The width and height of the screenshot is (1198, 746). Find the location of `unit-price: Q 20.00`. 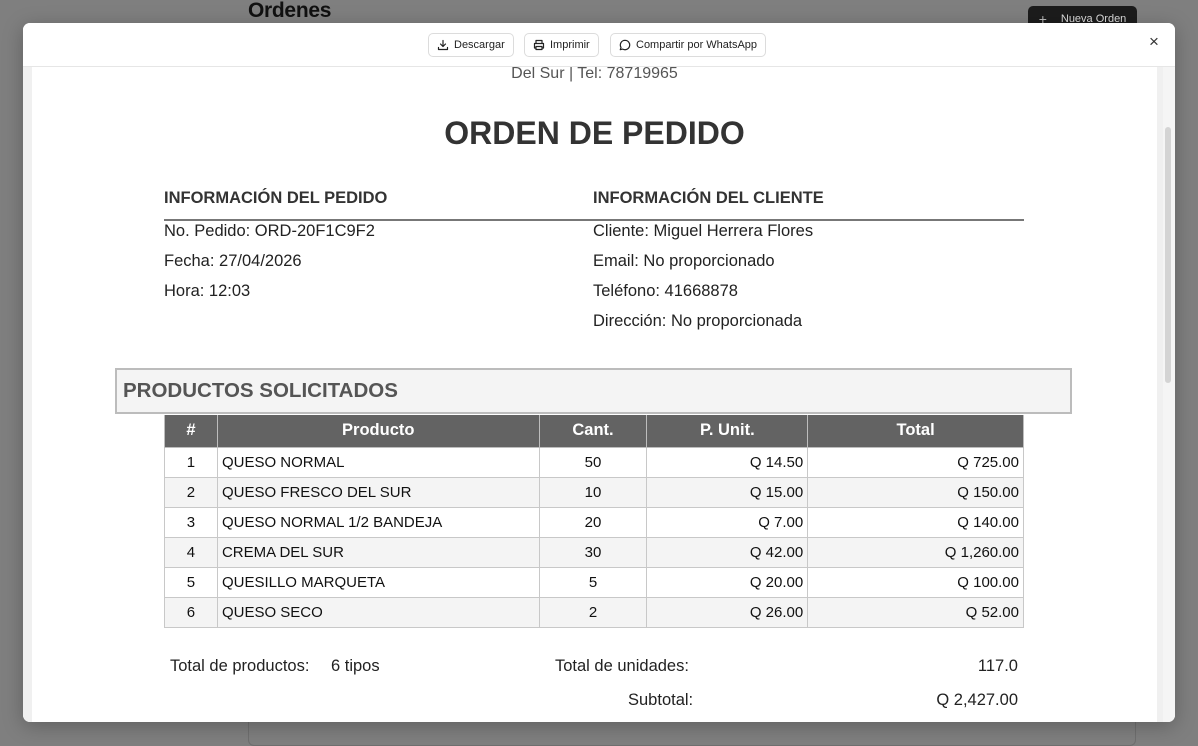

unit-price: Q 20.00 is located at coordinates (727, 582).